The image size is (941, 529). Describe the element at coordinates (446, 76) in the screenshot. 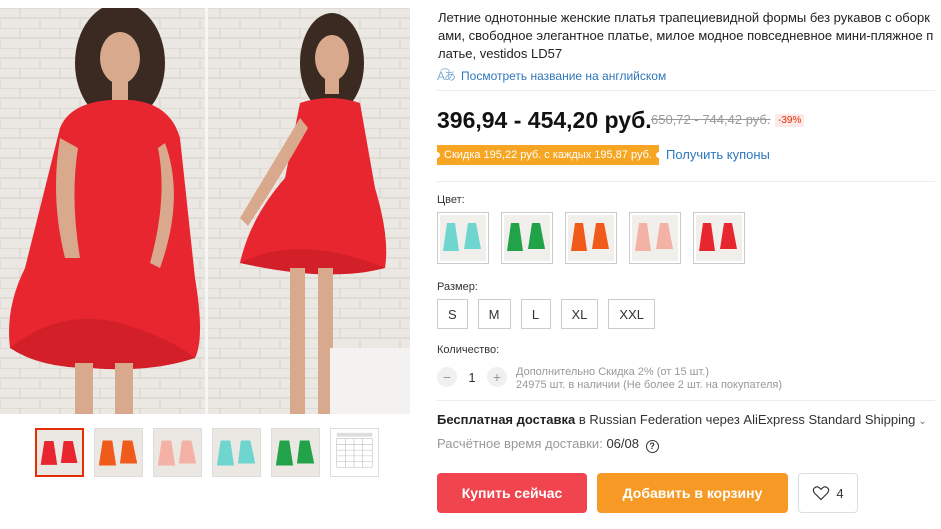

I see `translate-icon: A͡あ` at that location.